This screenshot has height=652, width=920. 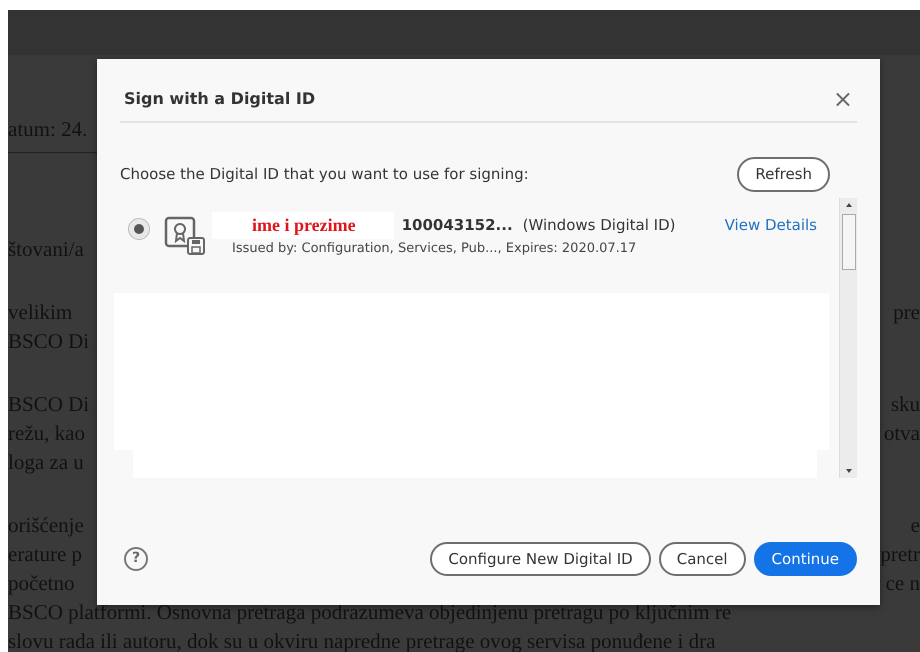 I want to click on help-icon: ?, so click(x=136, y=558).